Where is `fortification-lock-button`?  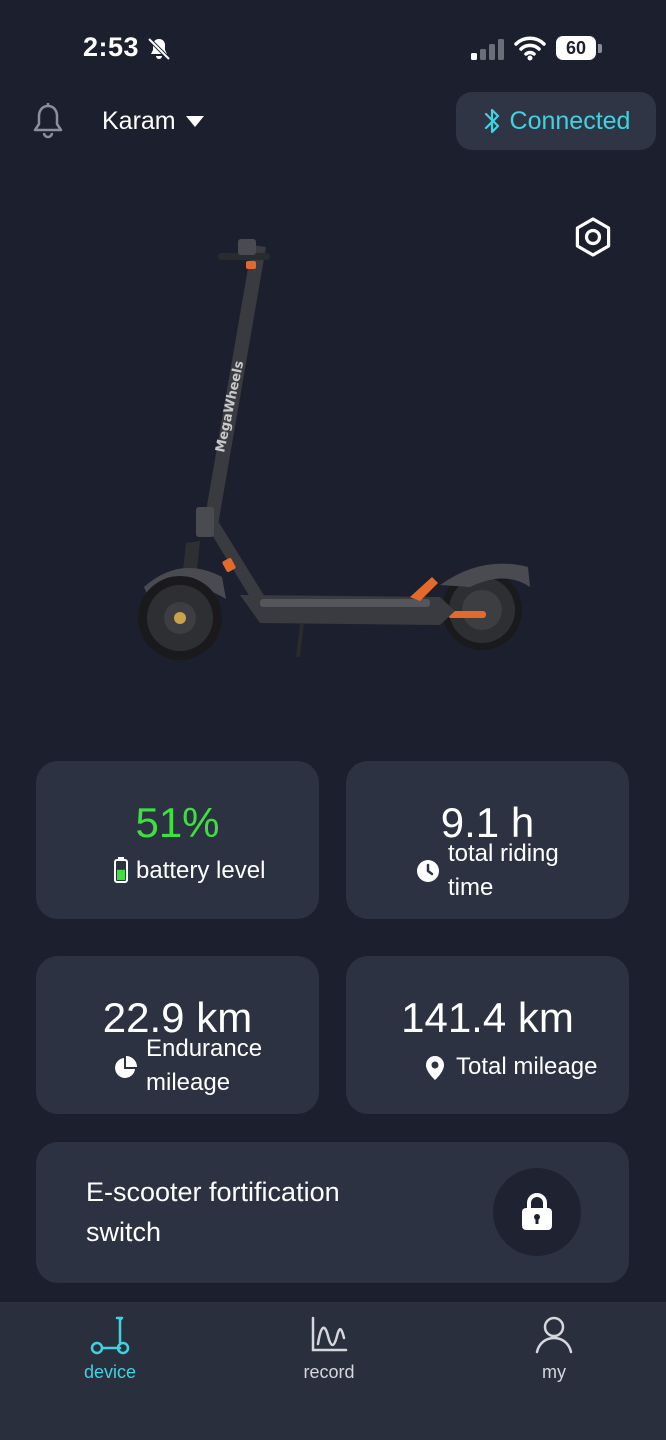 fortification-lock-button is located at coordinates (537, 1212).